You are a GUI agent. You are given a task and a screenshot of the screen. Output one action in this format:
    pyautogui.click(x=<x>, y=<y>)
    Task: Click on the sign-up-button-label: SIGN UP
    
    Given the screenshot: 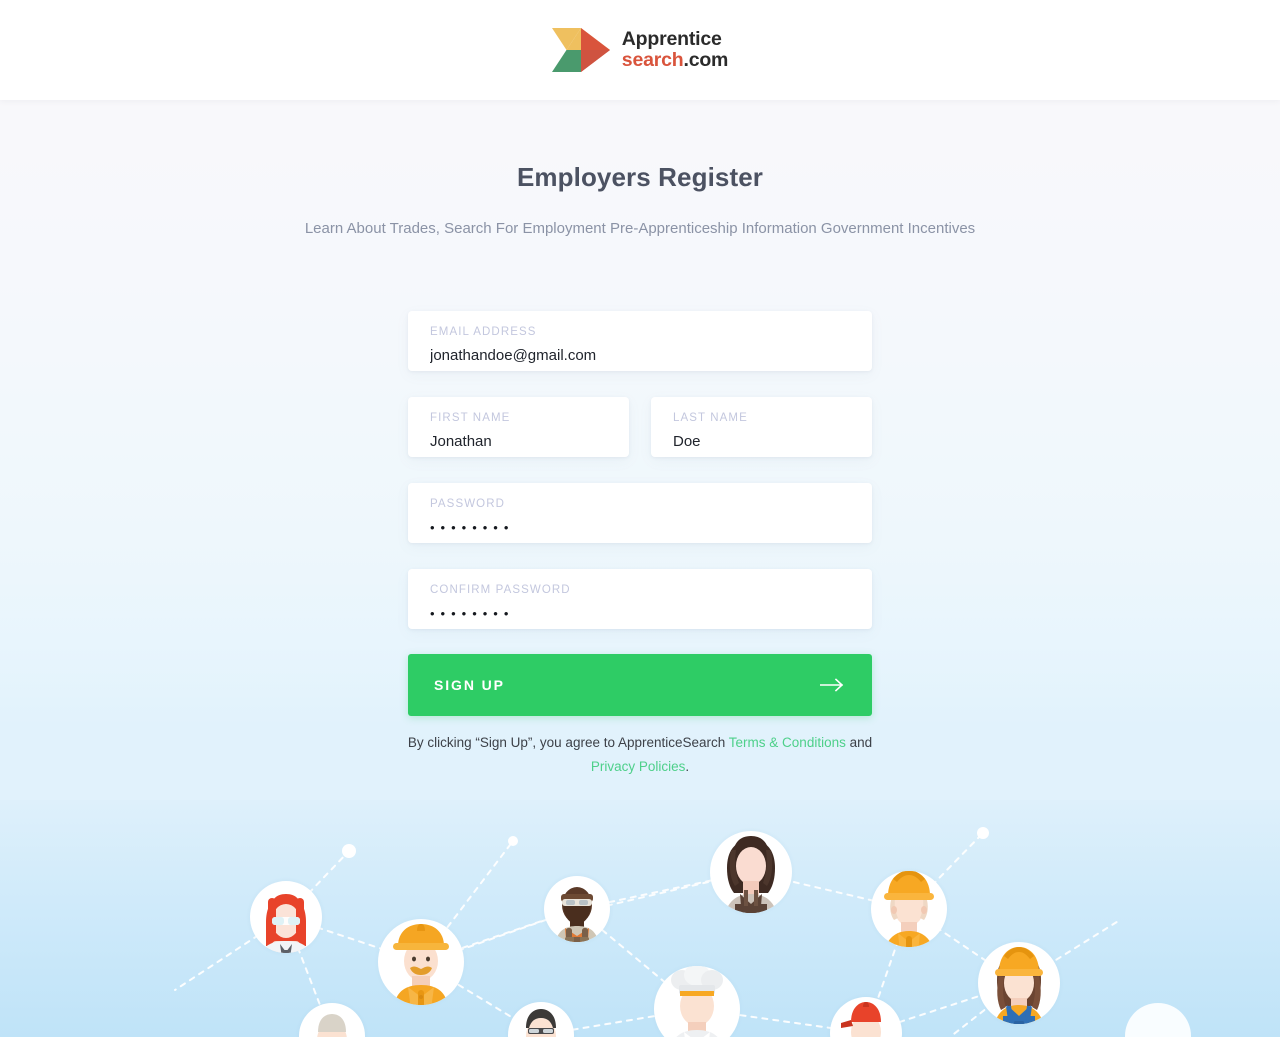 What is the action you would take?
    pyautogui.click(x=469, y=685)
    